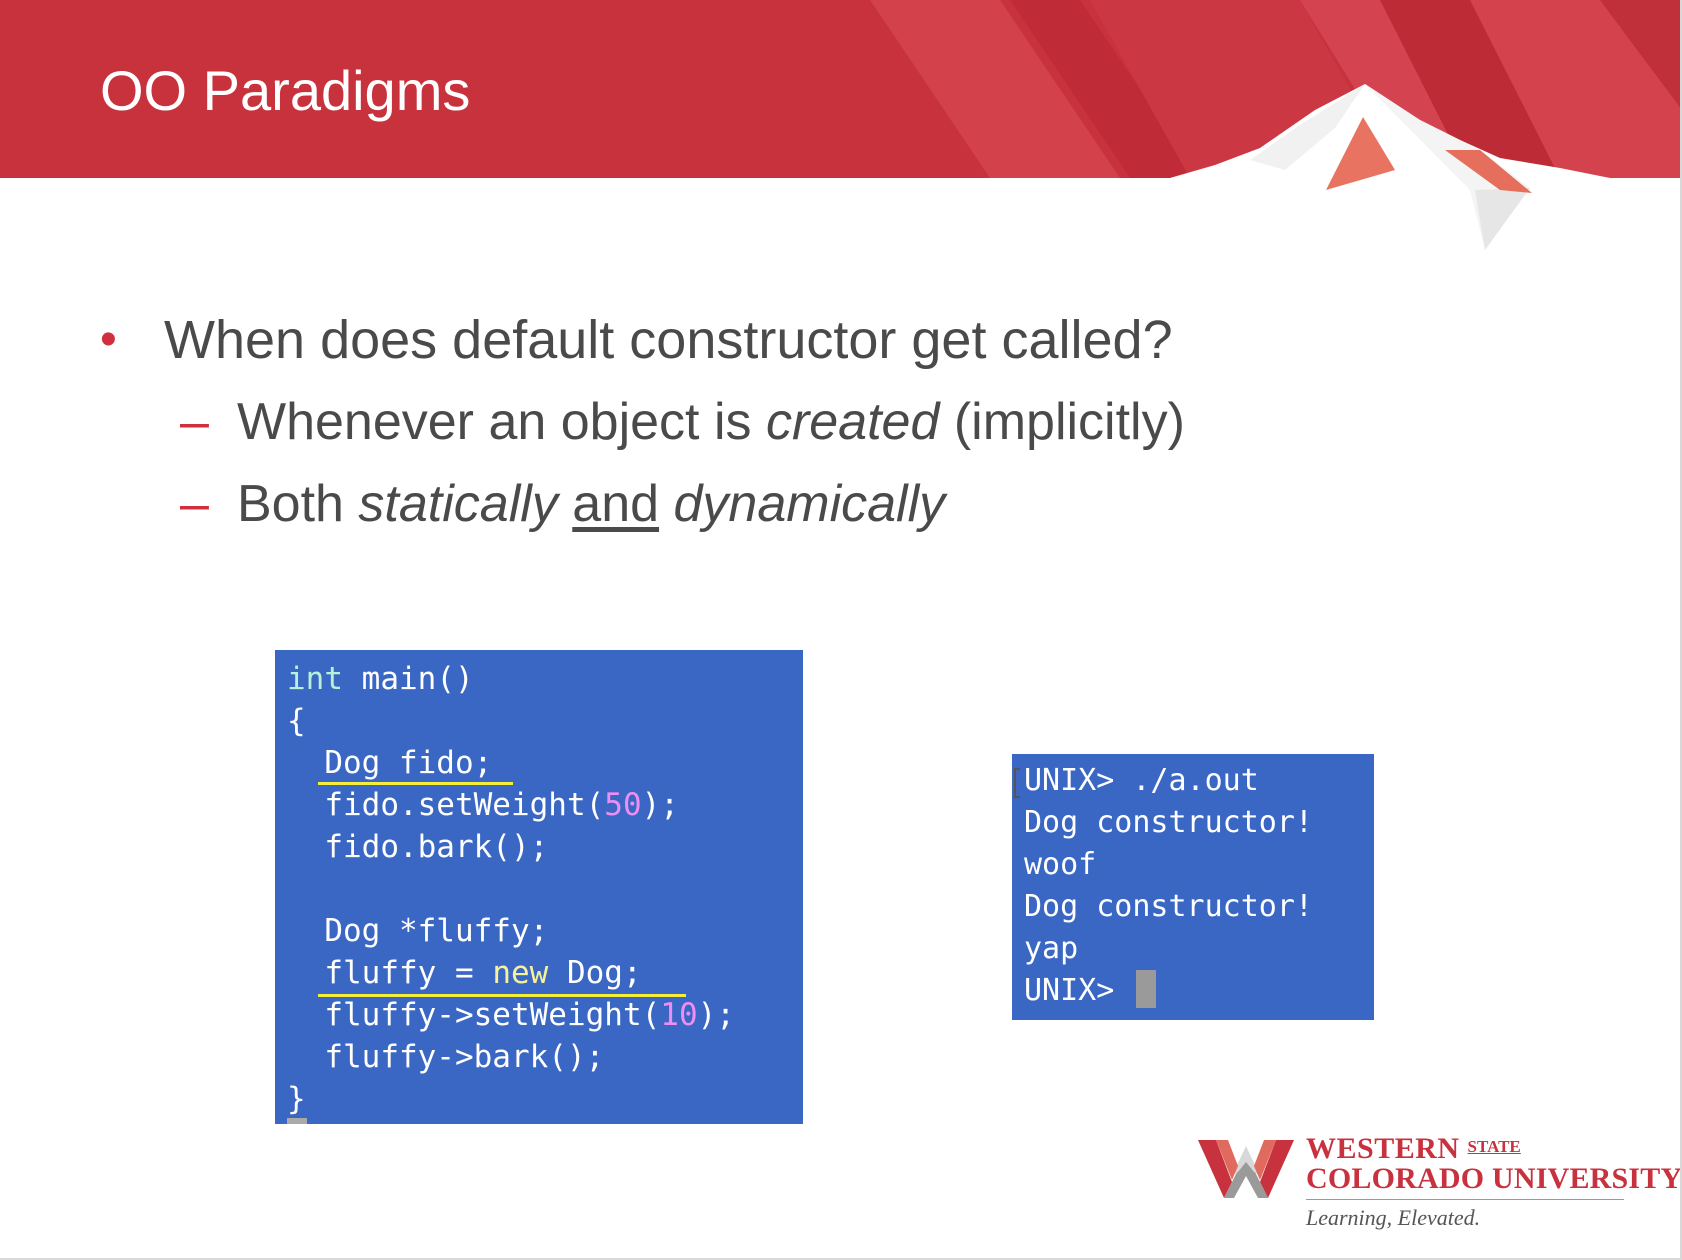 Image resolution: width=1682 pixels, height=1260 pixels. I want to click on underlined-and: and, so click(616, 504).